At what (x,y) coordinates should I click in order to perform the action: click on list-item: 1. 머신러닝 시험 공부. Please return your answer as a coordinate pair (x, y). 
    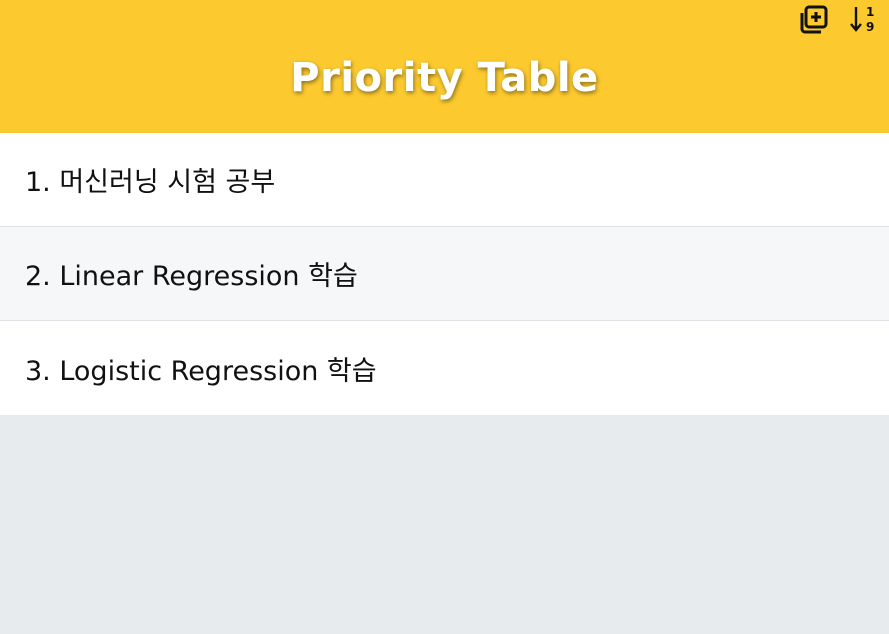
    Looking at the image, I should click on (444, 180).